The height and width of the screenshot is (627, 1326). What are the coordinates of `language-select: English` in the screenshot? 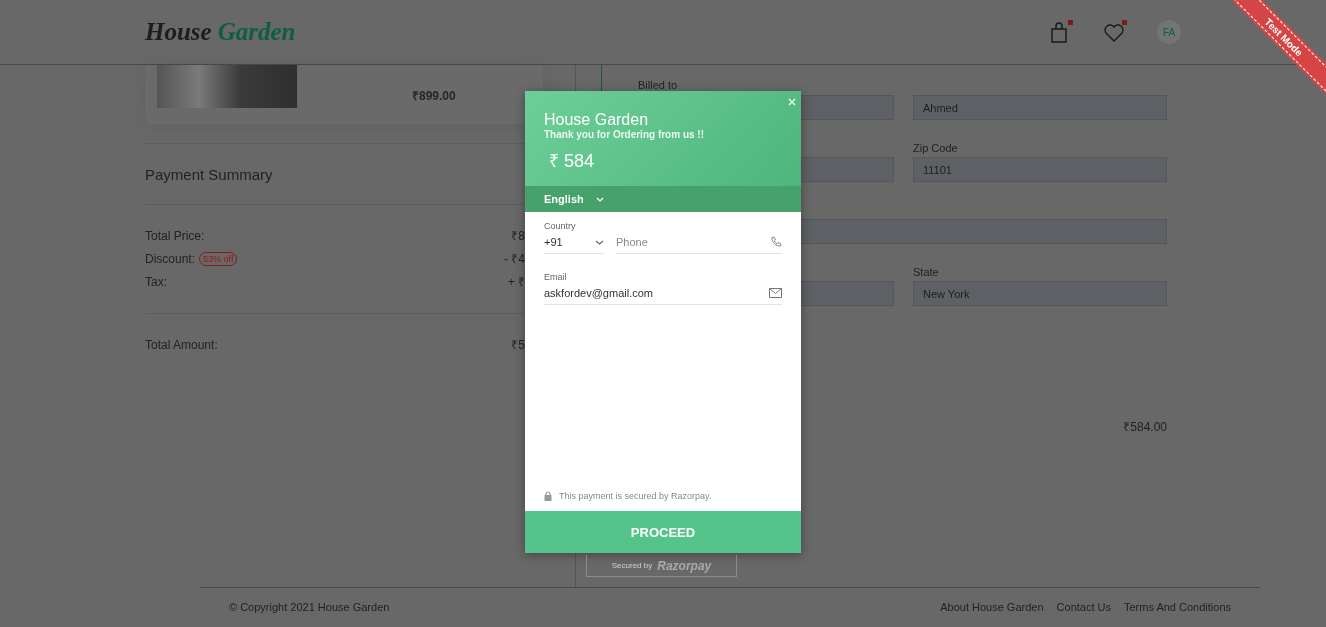 It's located at (663, 199).